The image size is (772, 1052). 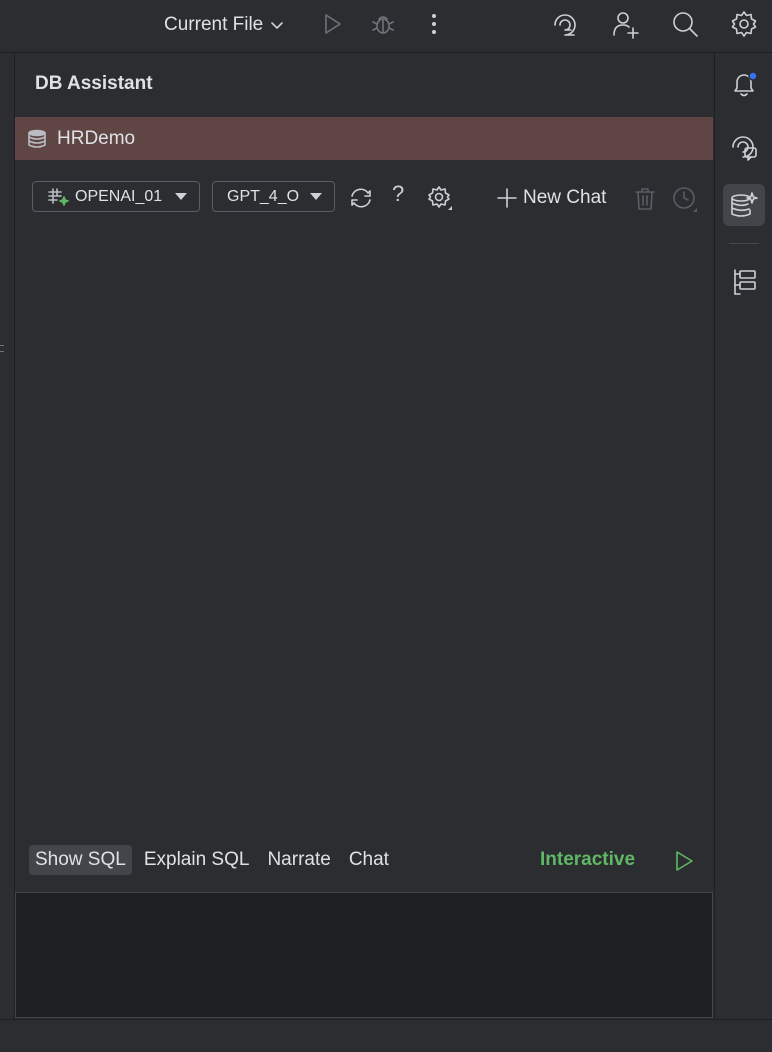 I want to click on notifications-icon, so click(x=744, y=85).